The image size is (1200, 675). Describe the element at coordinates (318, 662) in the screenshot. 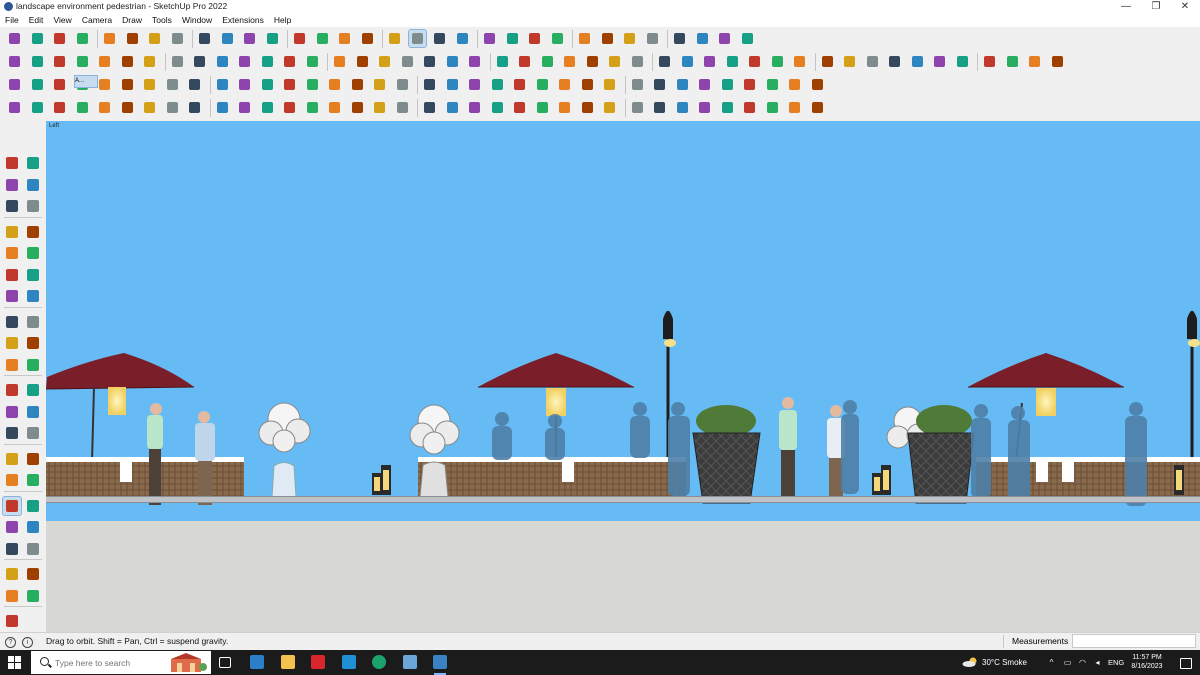

I see `autocad-icon` at that location.